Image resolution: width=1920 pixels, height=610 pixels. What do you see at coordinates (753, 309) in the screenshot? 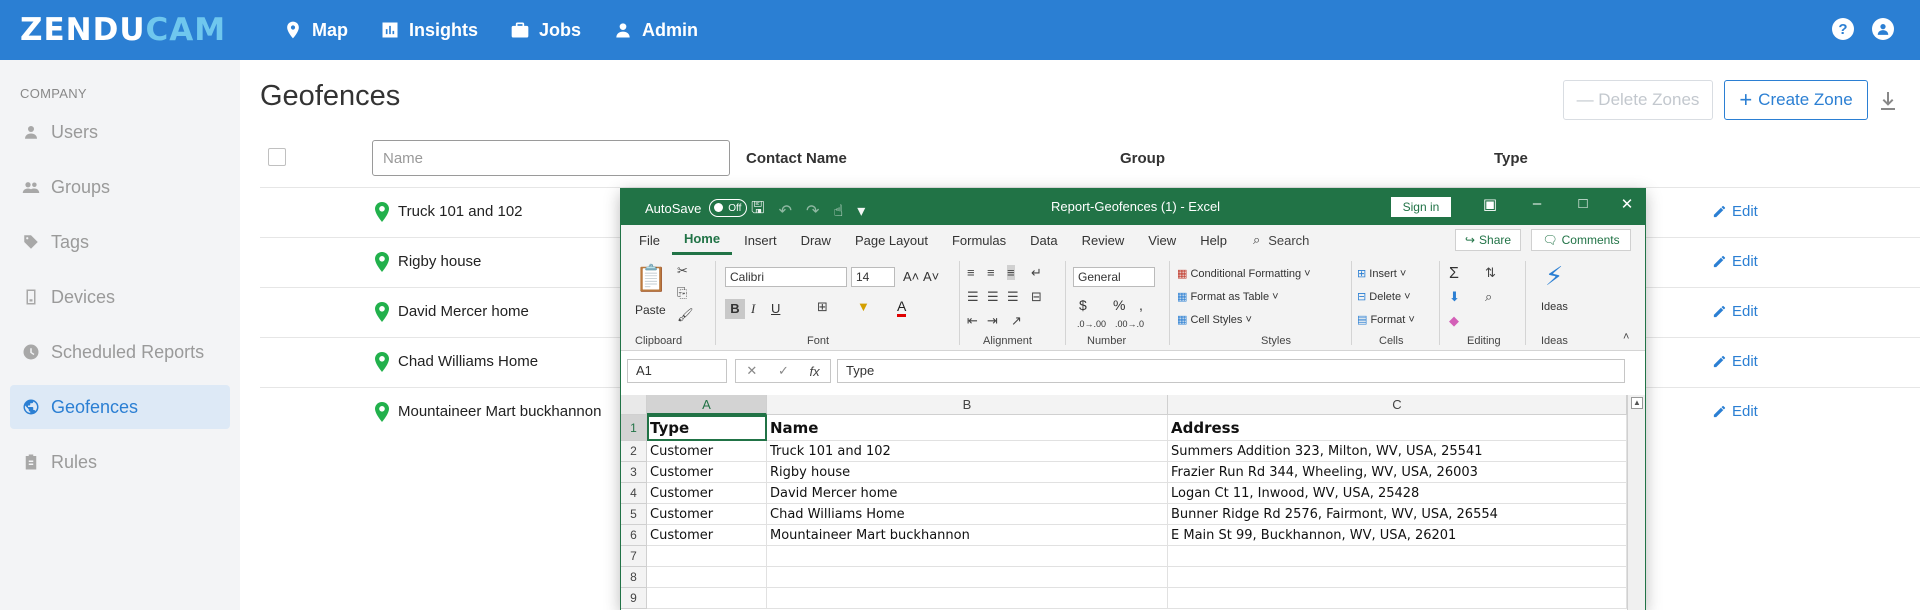
I see `italic-button: I` at bounding box center [753, 309].